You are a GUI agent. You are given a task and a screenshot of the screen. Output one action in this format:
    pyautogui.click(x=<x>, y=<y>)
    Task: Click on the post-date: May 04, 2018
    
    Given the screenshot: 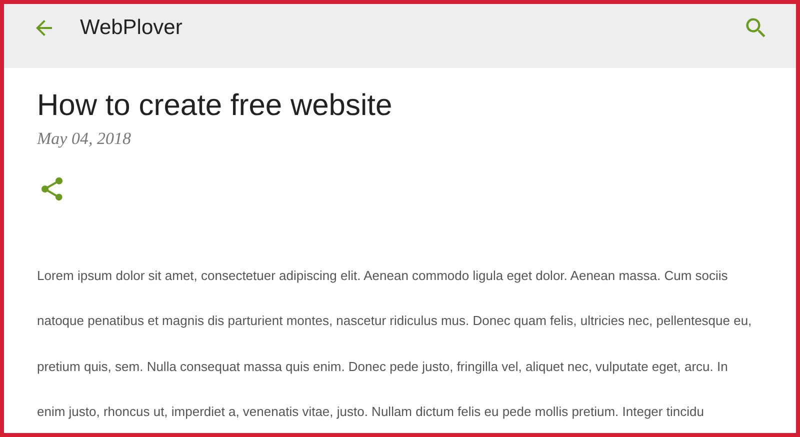 What is the action you would take?
    pyautogui.click(x=84, y=139)
    